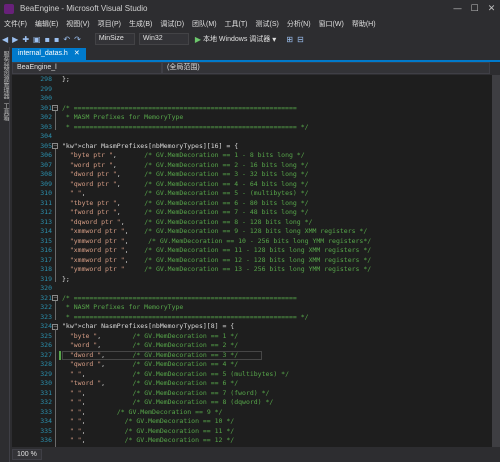 The width and height of the screenshot is (500, 462). Describe the element at coordinates (162, 355) in the screenshot. I see `current-line-highlight` at that location.